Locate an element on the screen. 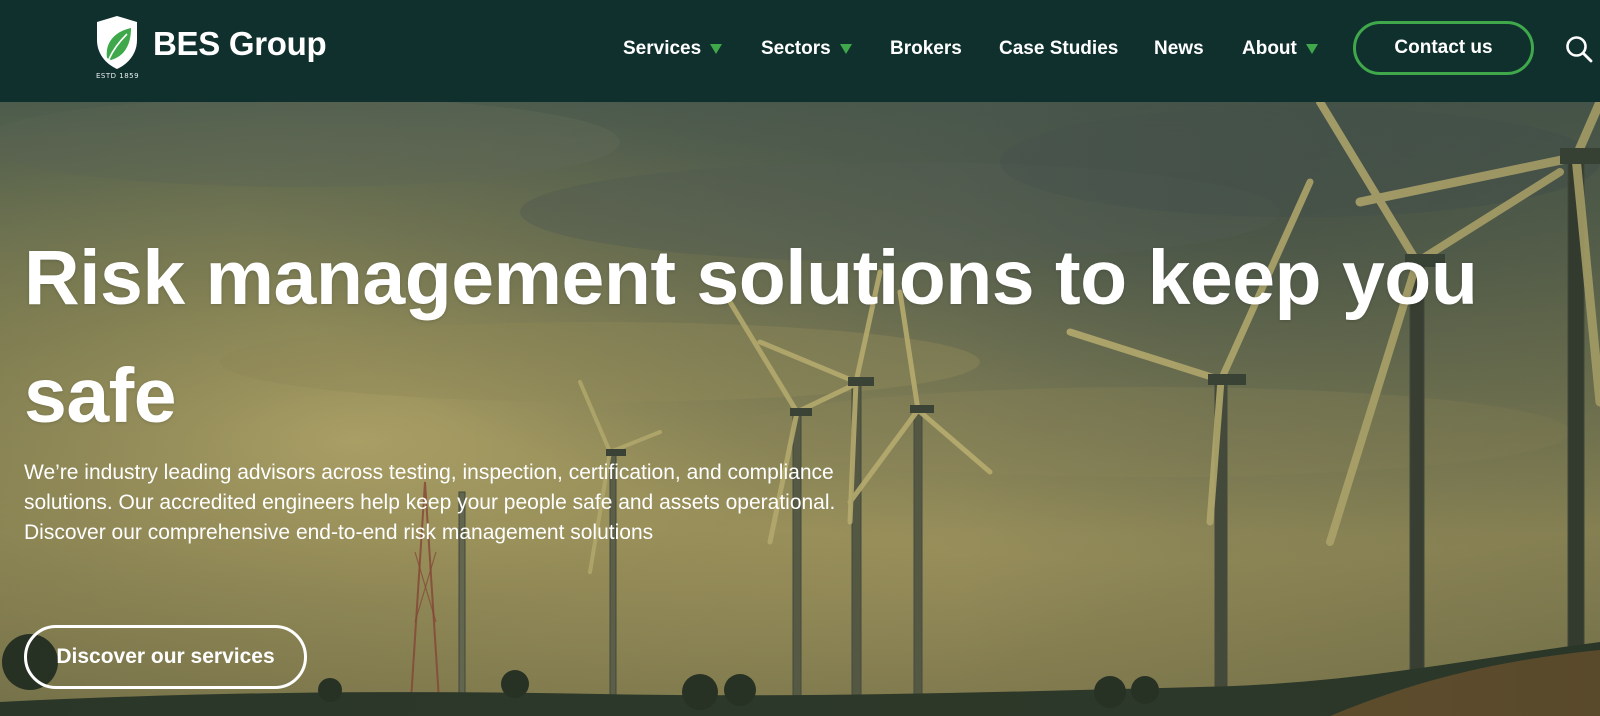 The height and width of the screenshot is (716, 1600). nav-item-brokers: Brokers is located at coordinates (926, 49).